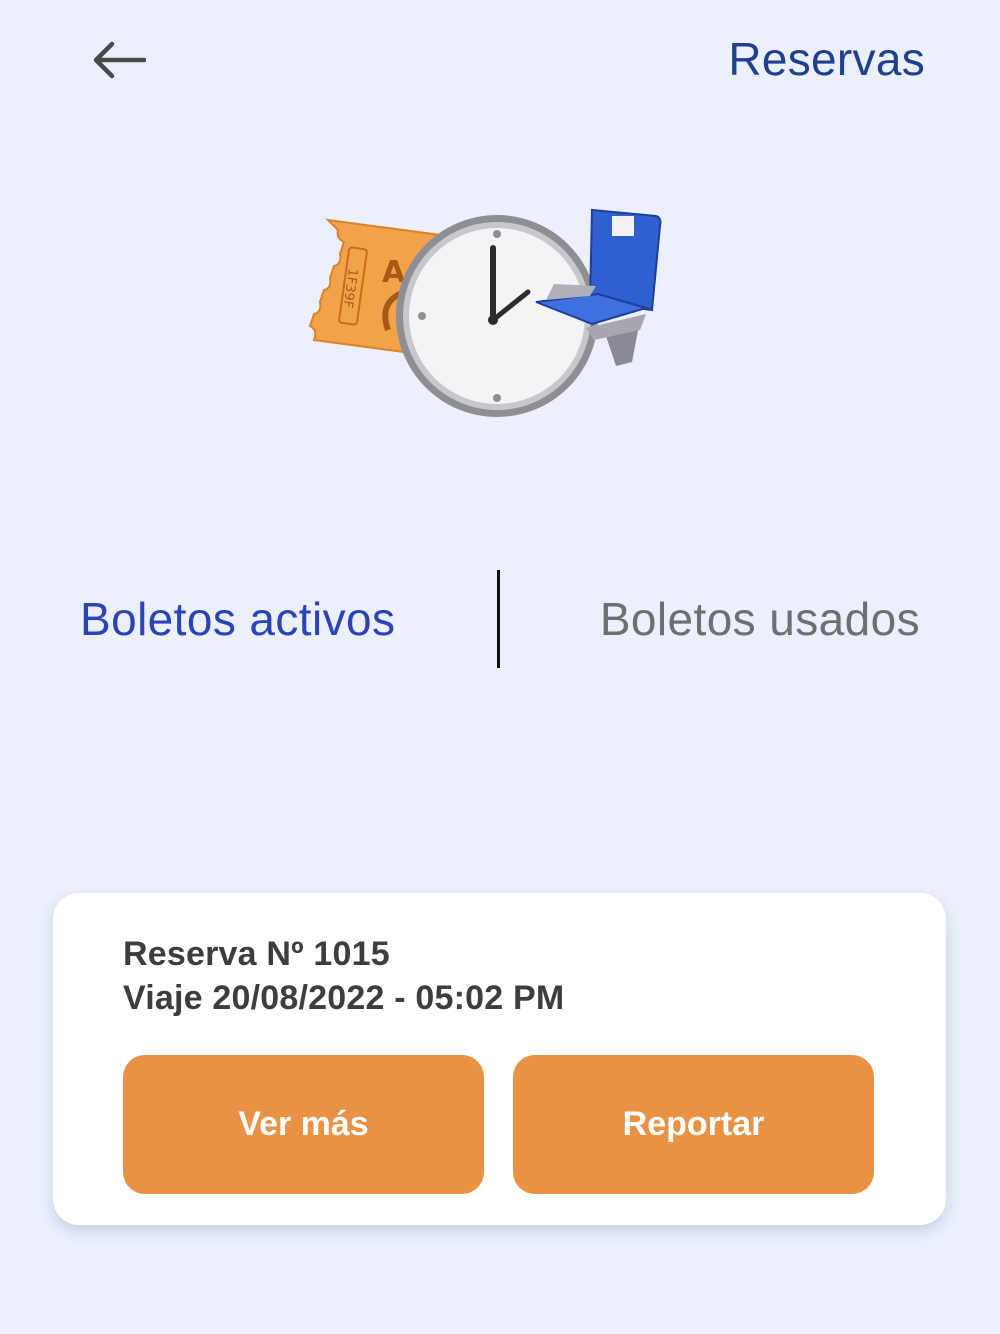 The width and height of the screenshot is (1000, 1334). I want to click on hero-illustration: 1F39F A, so click(490, 310).